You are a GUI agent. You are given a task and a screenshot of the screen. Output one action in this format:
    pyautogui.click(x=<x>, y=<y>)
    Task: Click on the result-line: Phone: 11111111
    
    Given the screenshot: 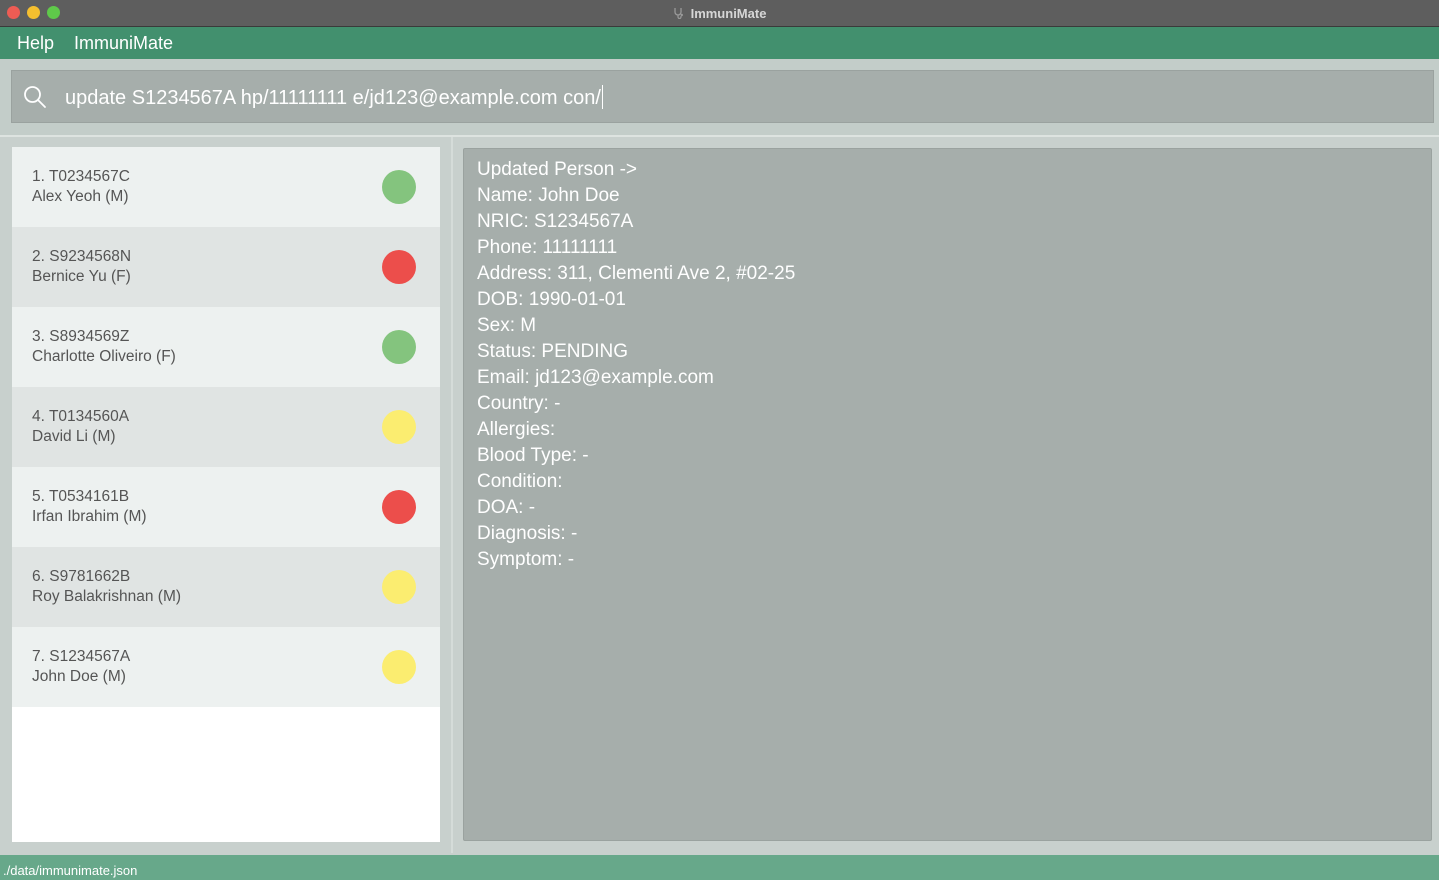 What is the action you would take?
    pyautogui.click(x=547, y=247)
    